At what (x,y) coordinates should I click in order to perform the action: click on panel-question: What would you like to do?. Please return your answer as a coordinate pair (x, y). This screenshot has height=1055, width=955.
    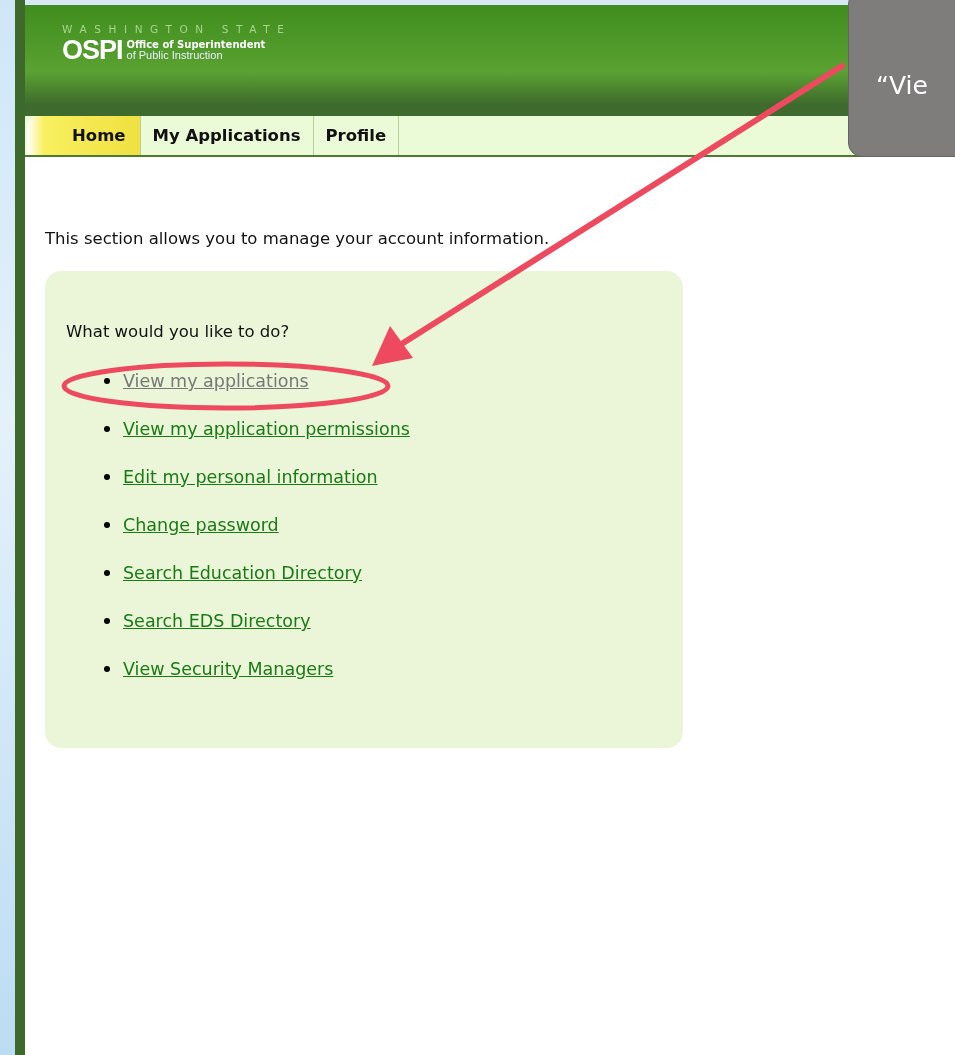
    Looking at the image, I should click on (178, 331).